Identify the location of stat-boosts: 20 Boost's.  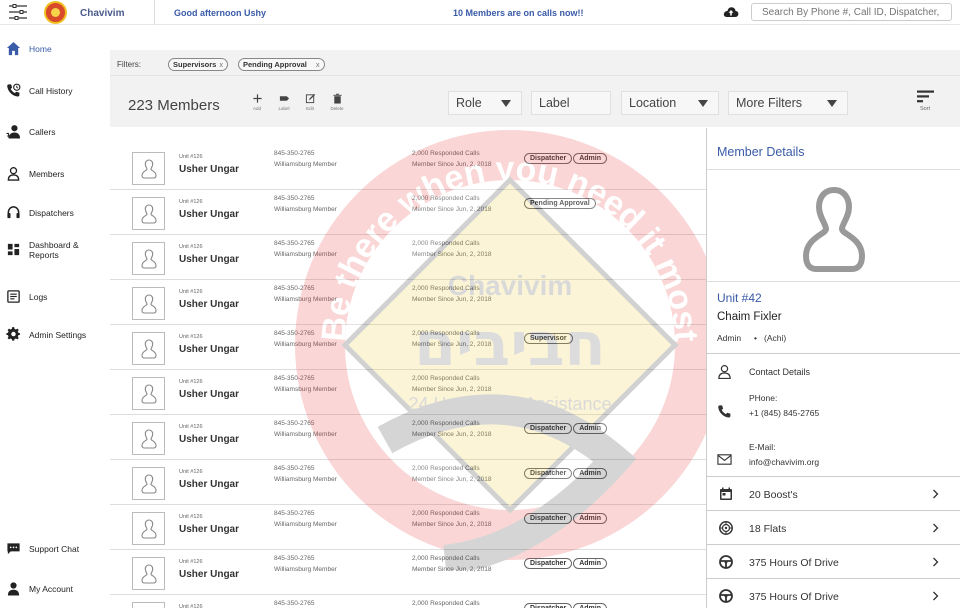
(833, 493).